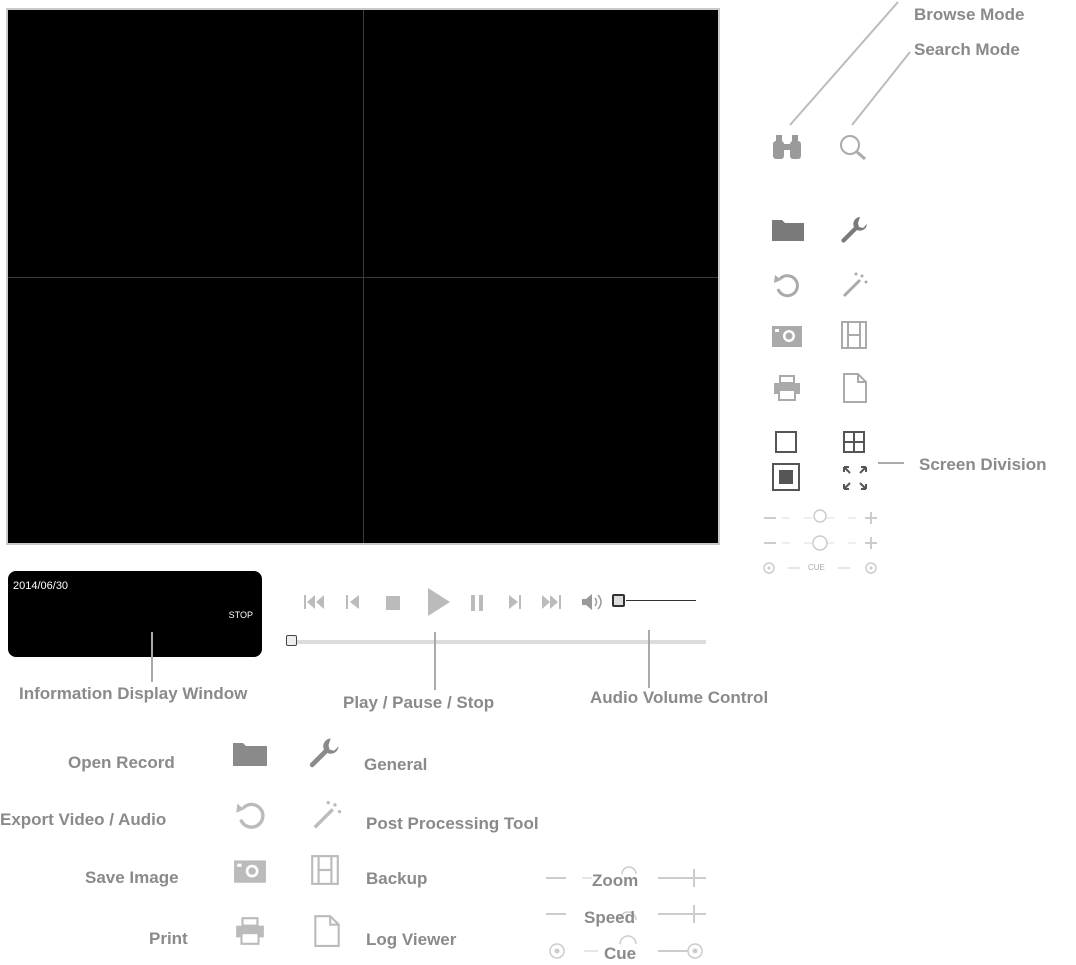 The image size is (1076, 965). What do you see at coordinates (615, 880) in the screenshot?
I see `legend-zoom-label: Zoom` at bounding box center [615, 880].